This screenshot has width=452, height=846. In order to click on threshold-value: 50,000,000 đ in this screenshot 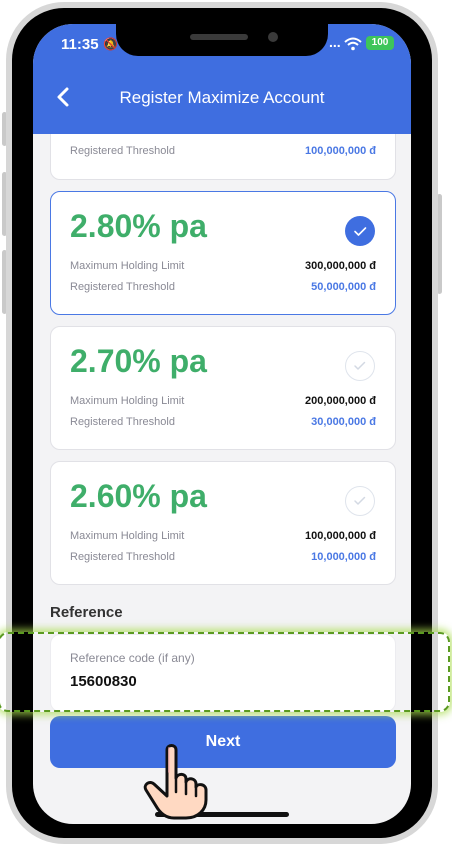, I will do `click(343, 287)`.